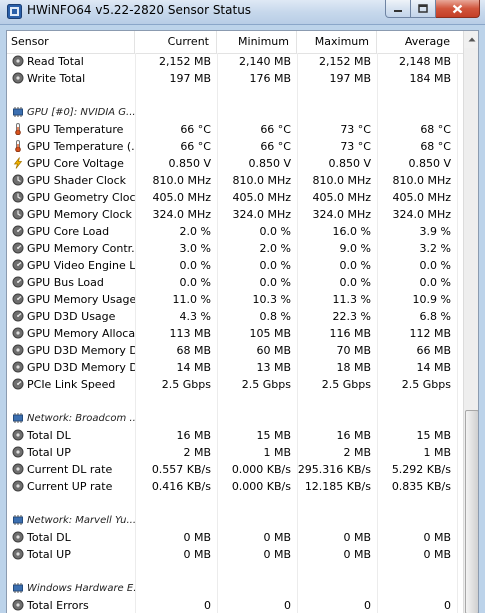  Describe the element at coordinates (18, 384) in the screenshot. I see `gauge-icon` at that location.